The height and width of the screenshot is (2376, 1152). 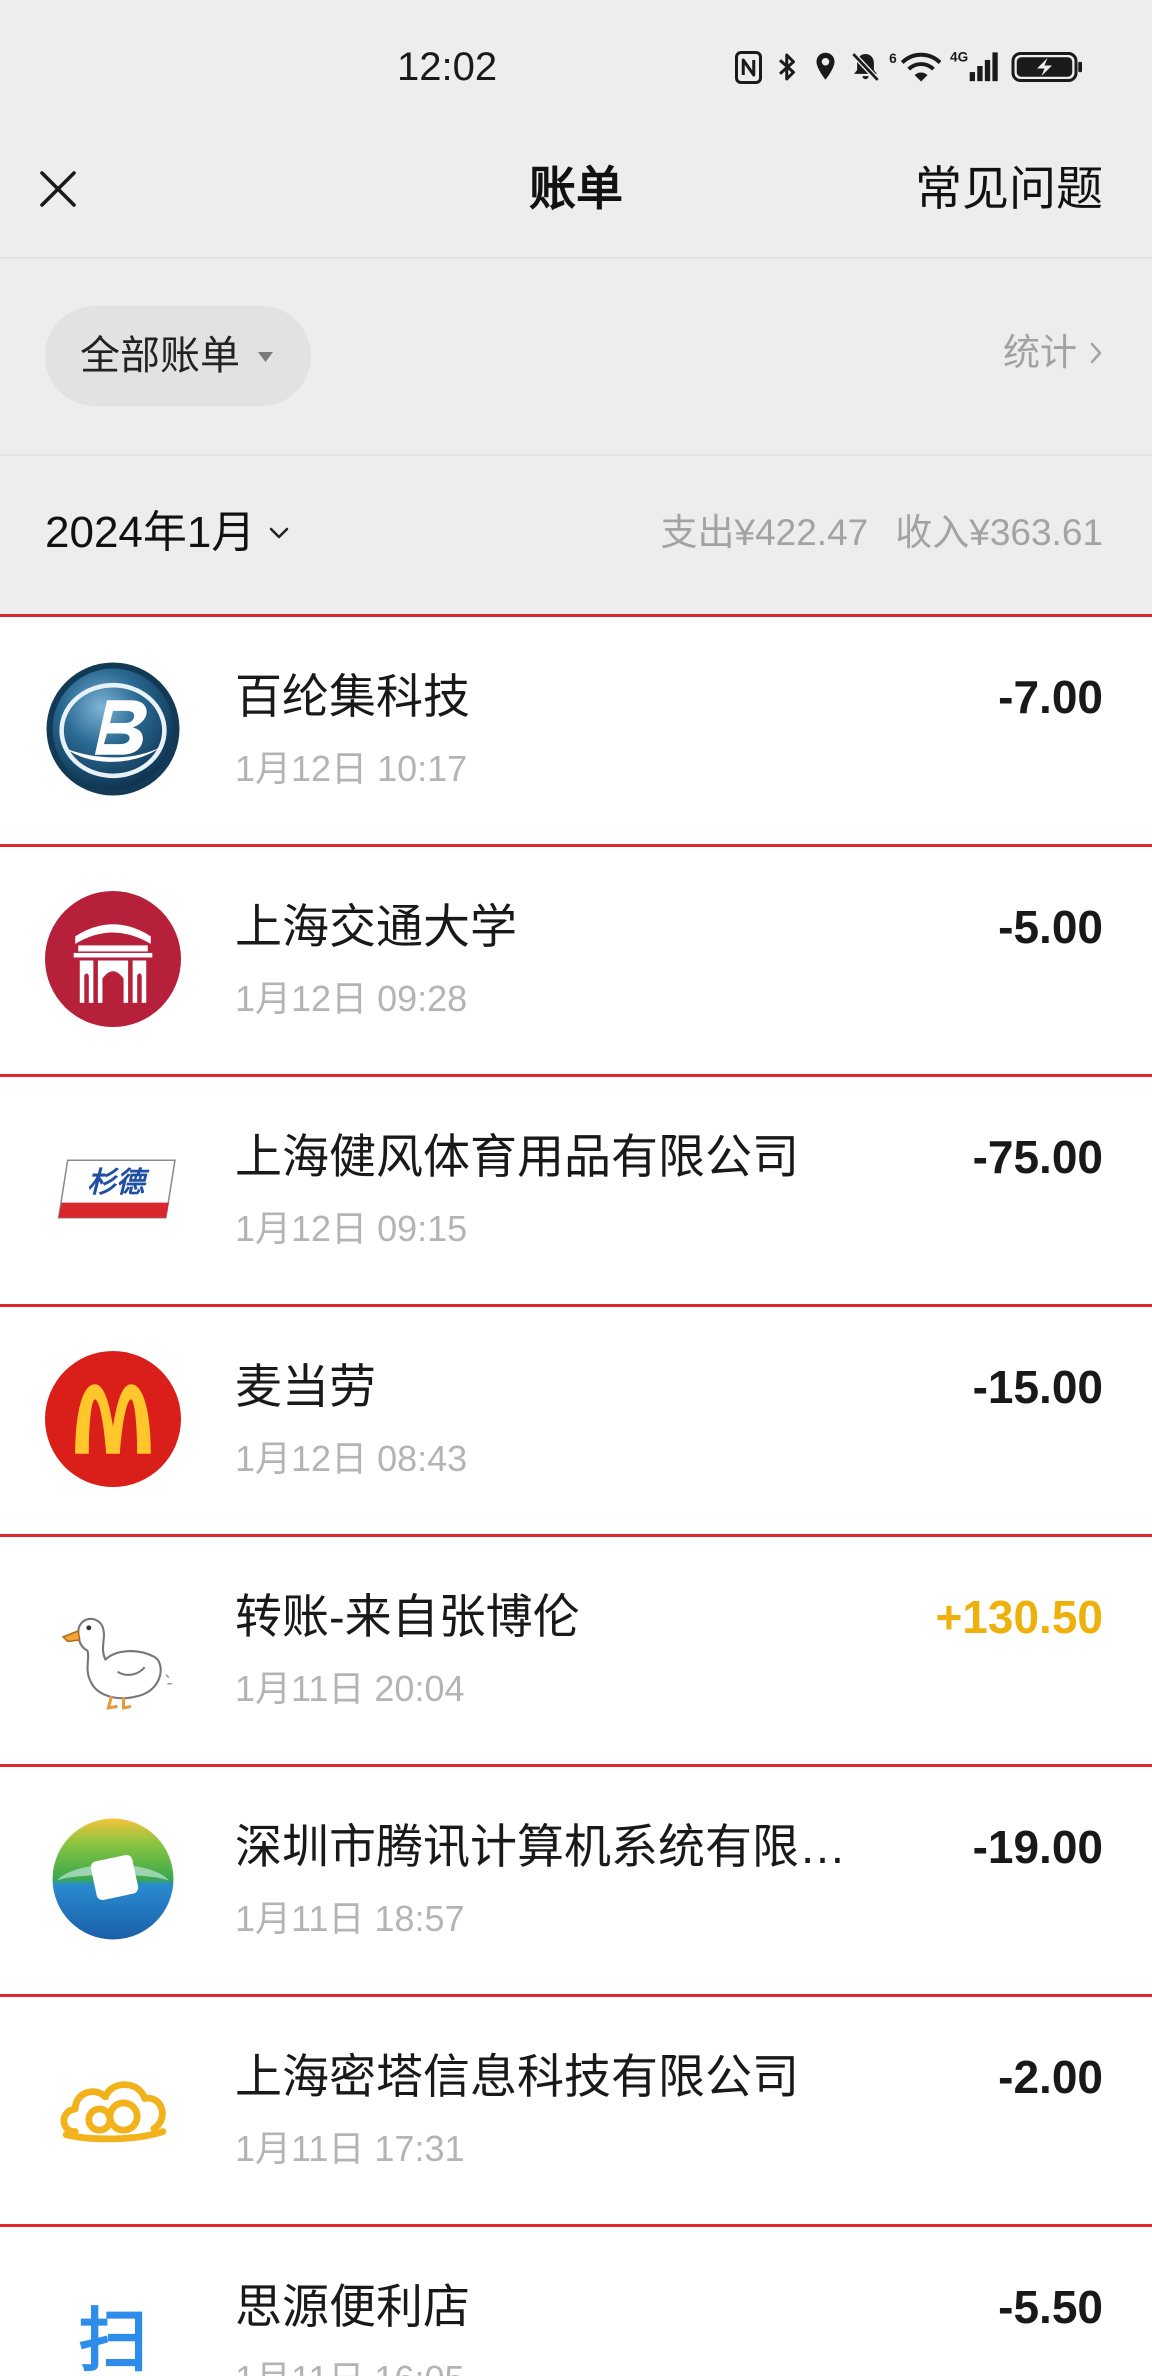 I want to click on bill-type-filter-button: 全部账单, so click(x=178, y=356).